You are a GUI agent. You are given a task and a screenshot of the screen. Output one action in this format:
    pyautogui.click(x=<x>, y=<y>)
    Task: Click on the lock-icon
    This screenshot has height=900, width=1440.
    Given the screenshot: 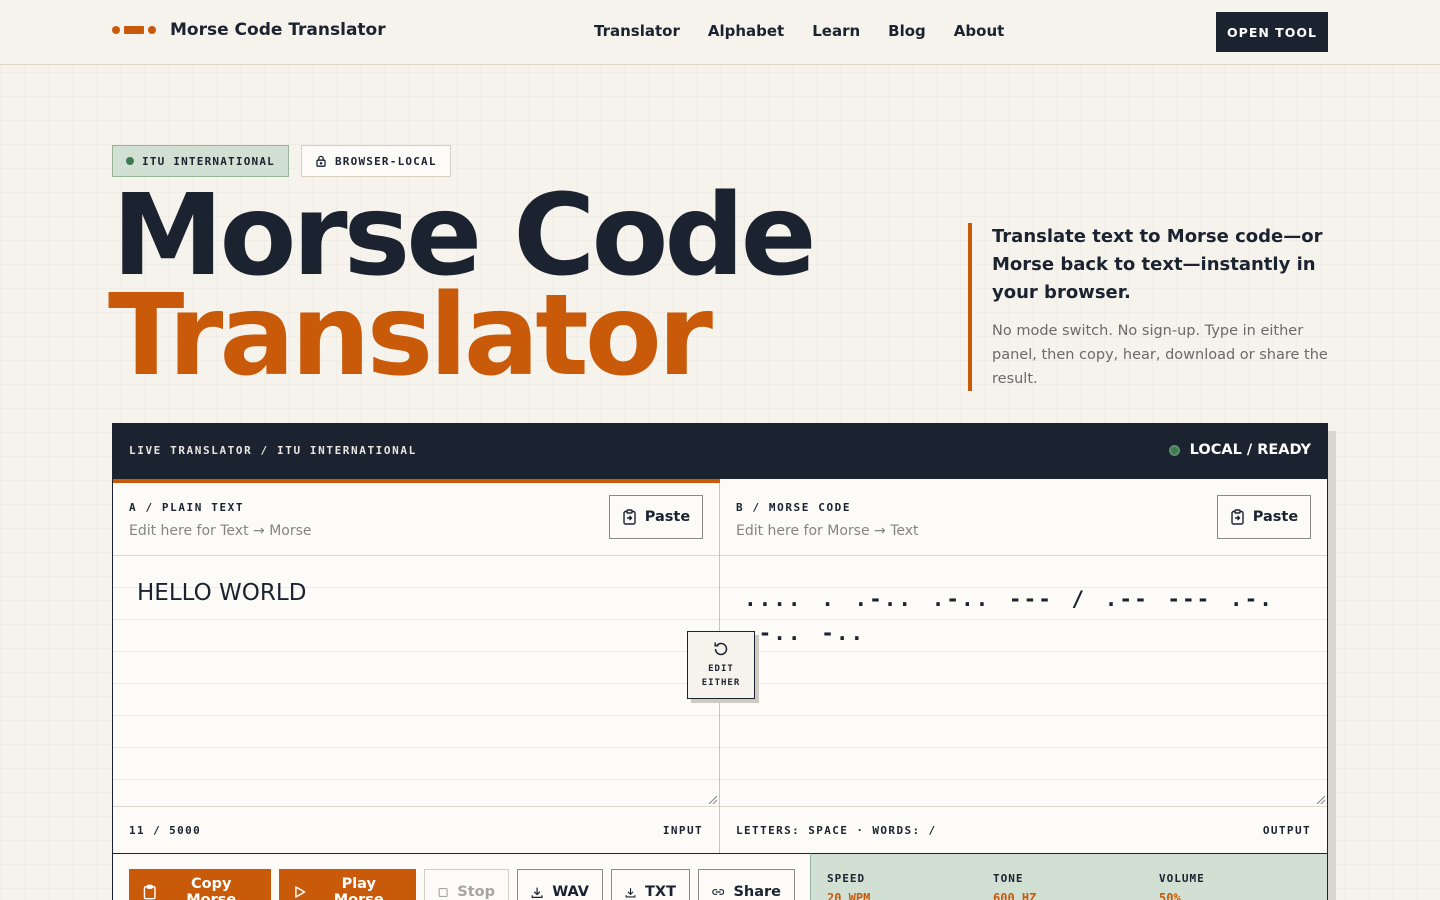 What is the action you would take?
    pyautogui.click(x=321, y=161)
    